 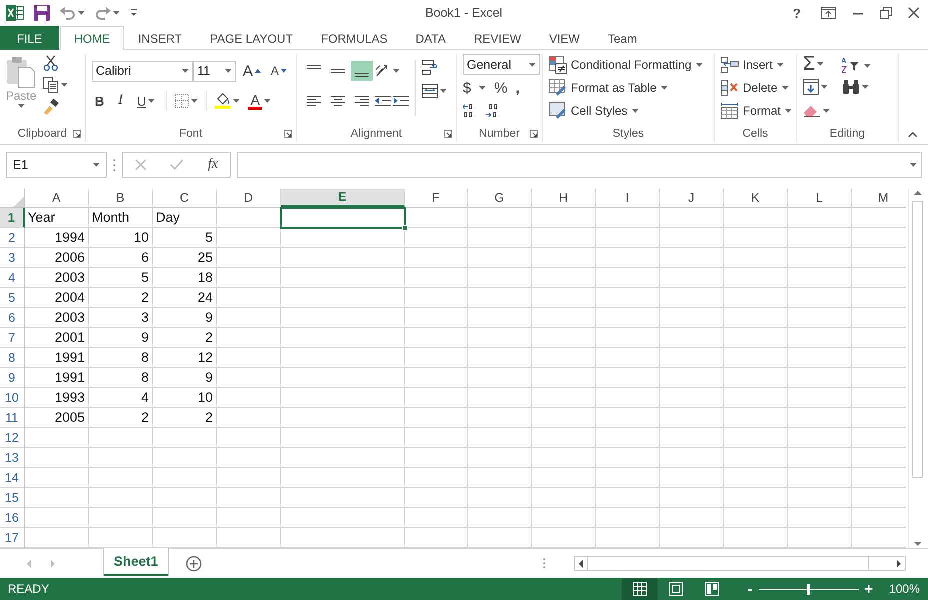 What do you see at coordinates (755, 111) in the screenshot?
I see `cells-menu-button: Format` at bounding box center [755, 111].